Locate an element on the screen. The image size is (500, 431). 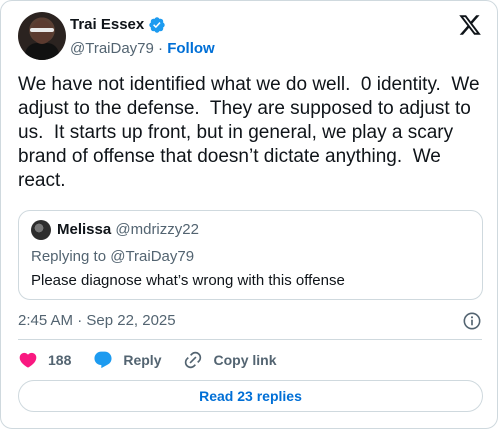
link-icon is located at coordinates (193, 360).